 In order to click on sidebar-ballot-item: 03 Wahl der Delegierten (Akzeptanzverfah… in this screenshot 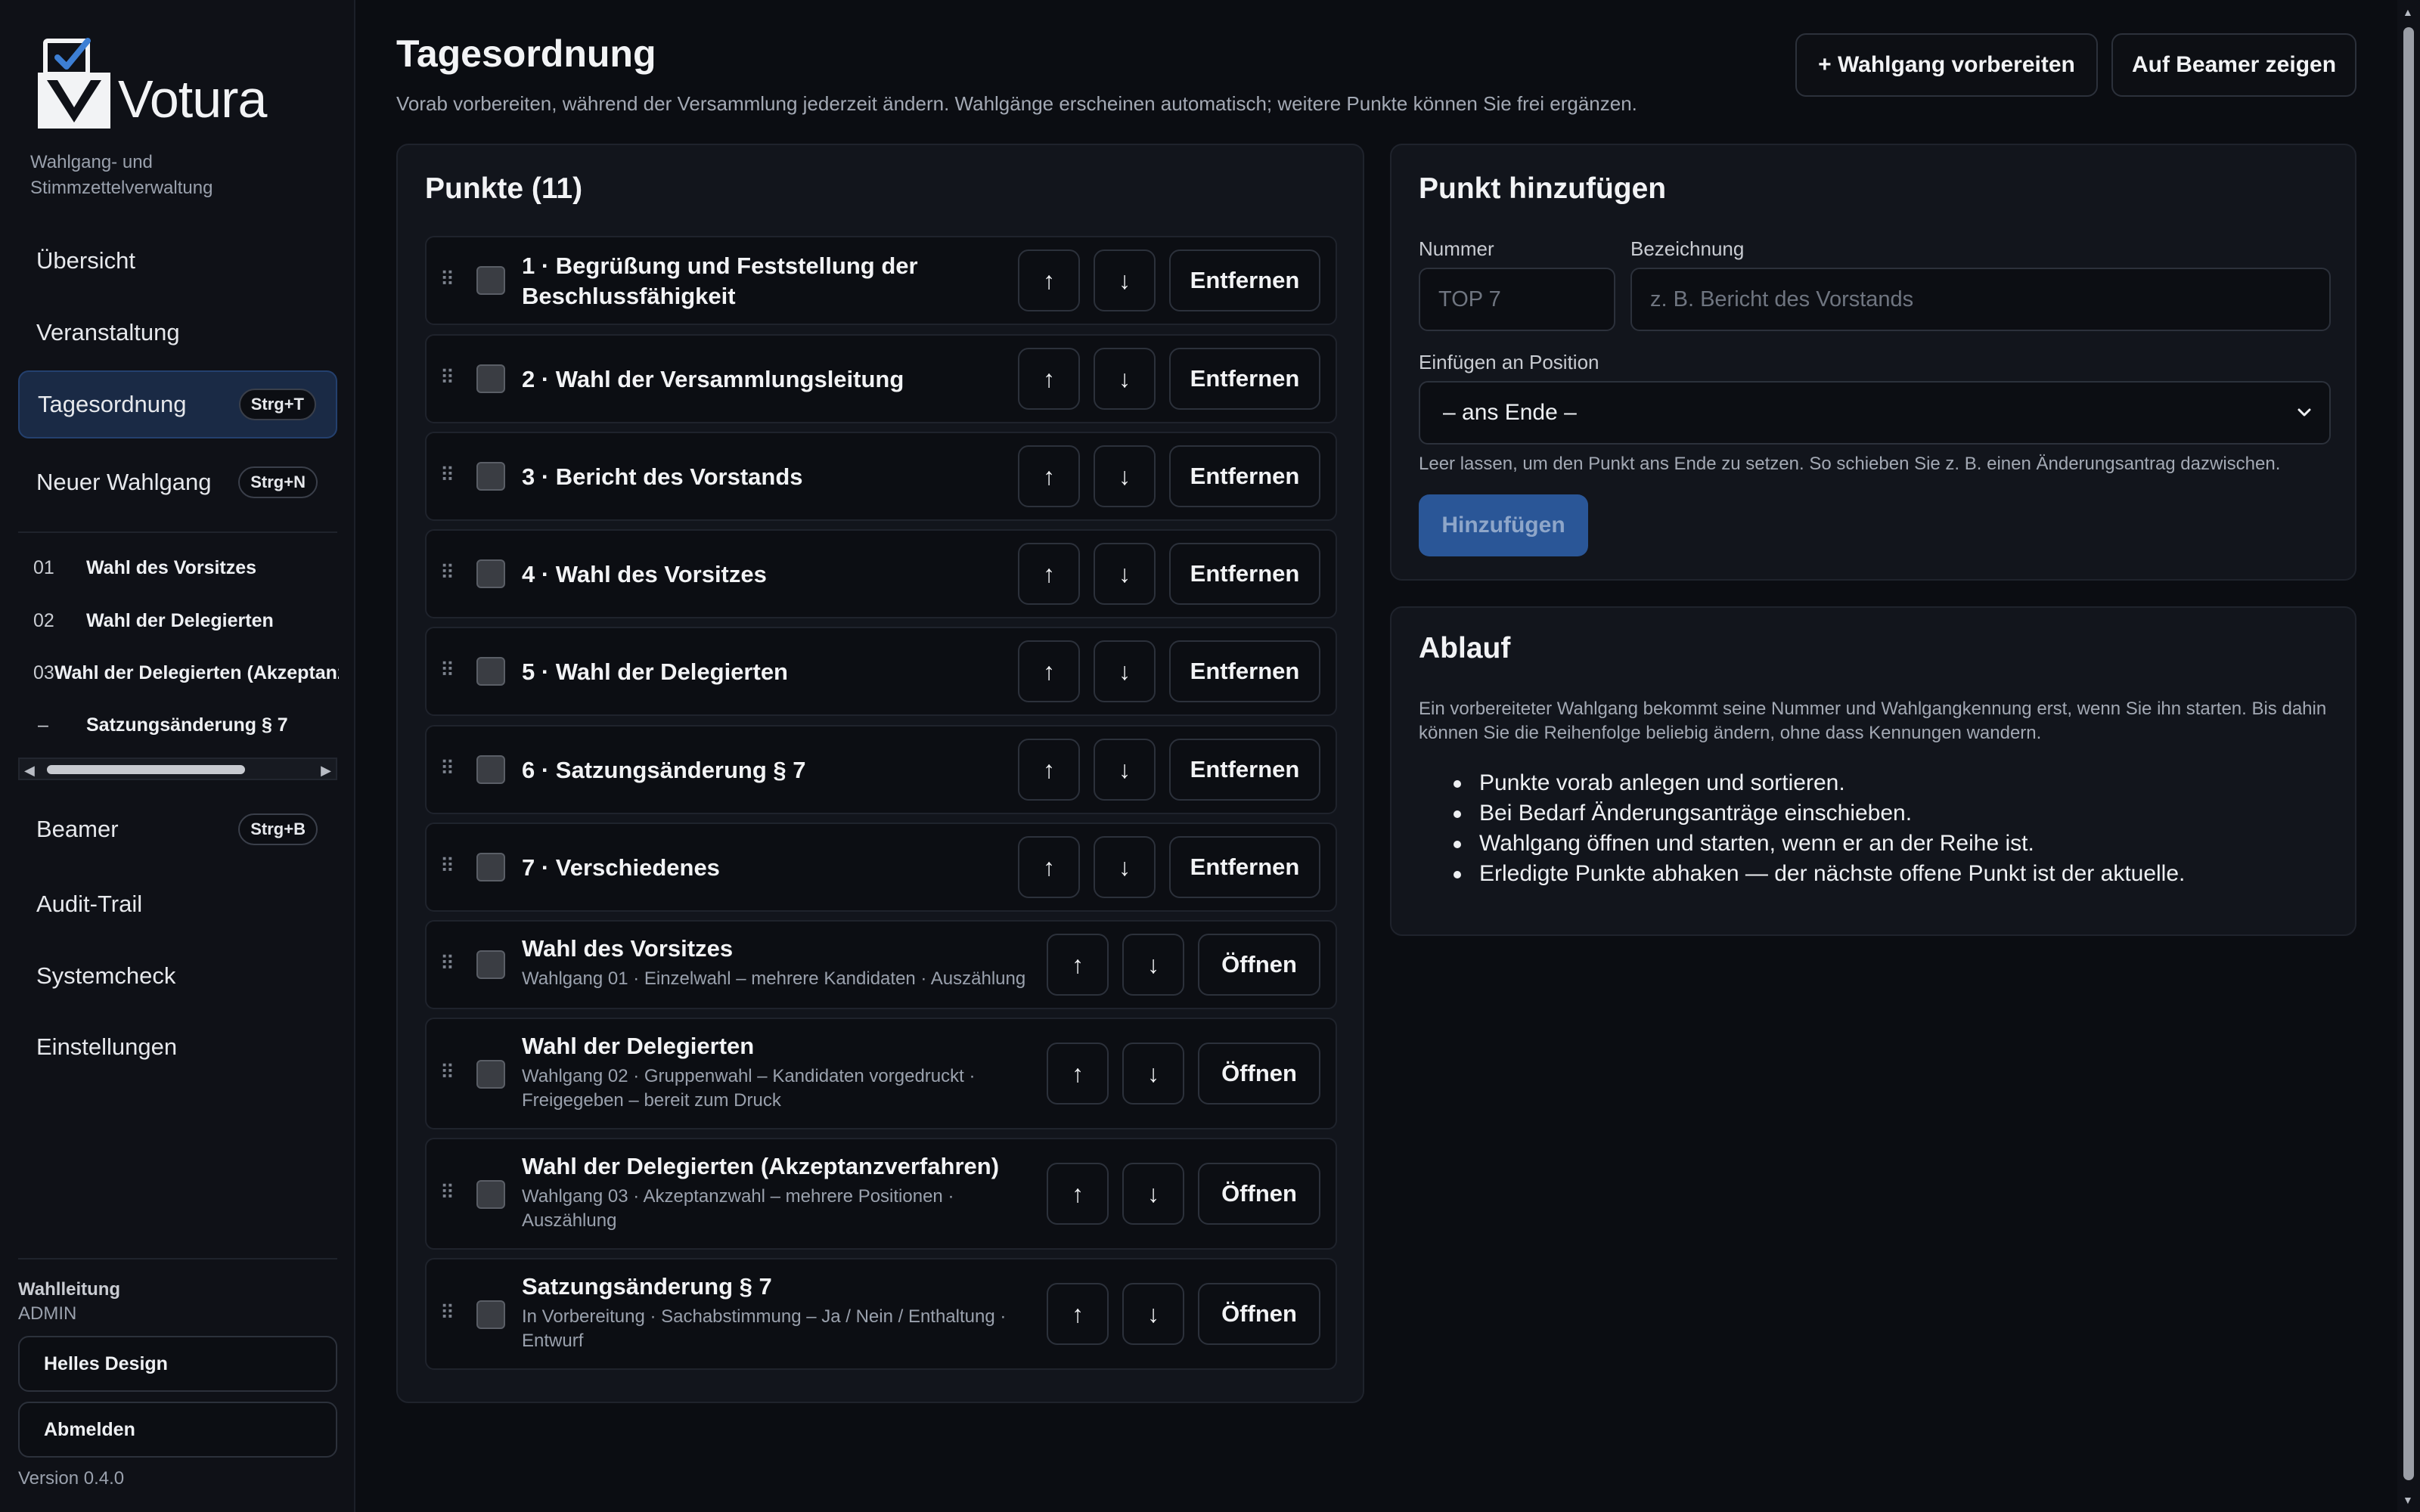, I will do `click(186, 673)`.